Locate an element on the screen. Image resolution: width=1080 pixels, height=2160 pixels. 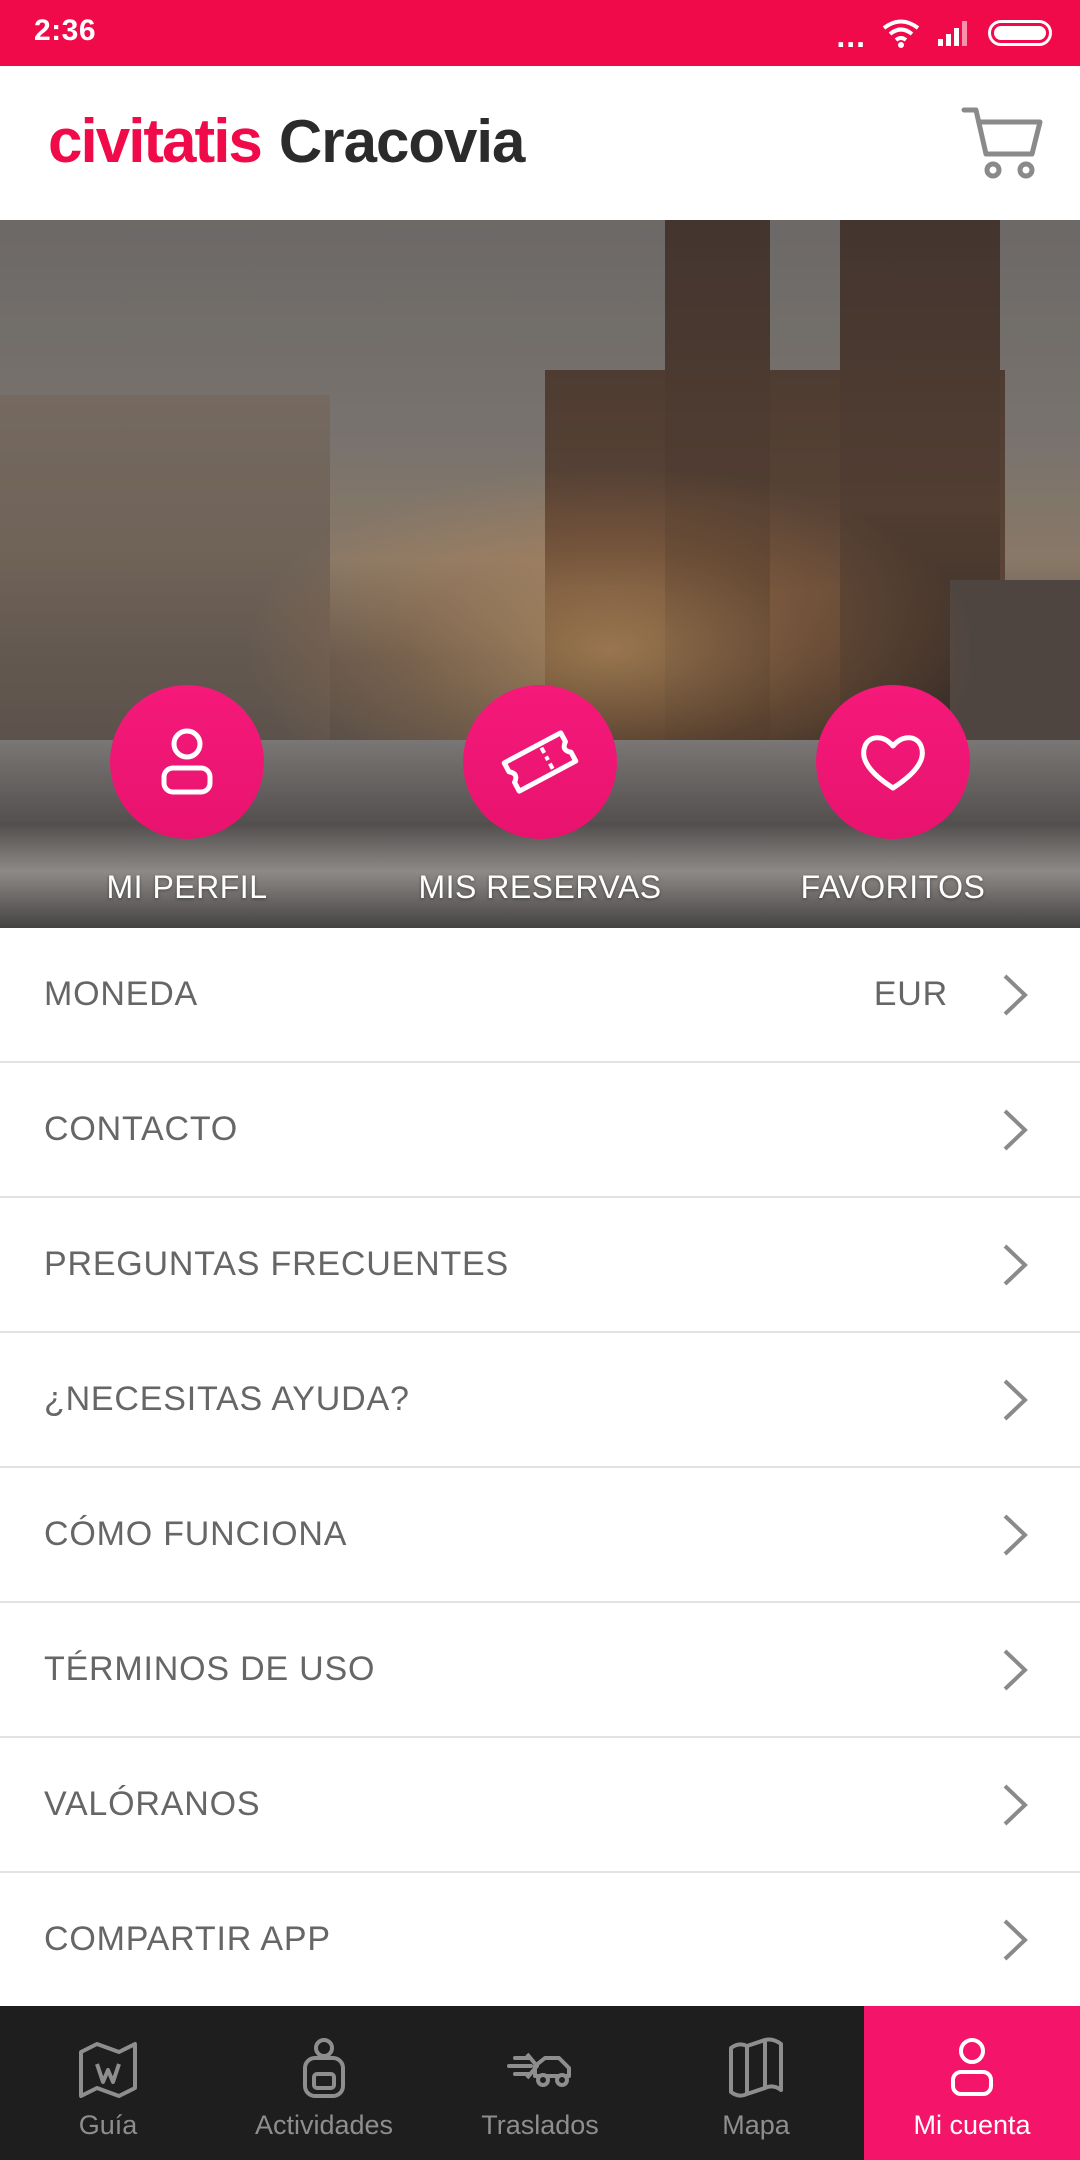
map-icon is located at coordinates (756, 2067).